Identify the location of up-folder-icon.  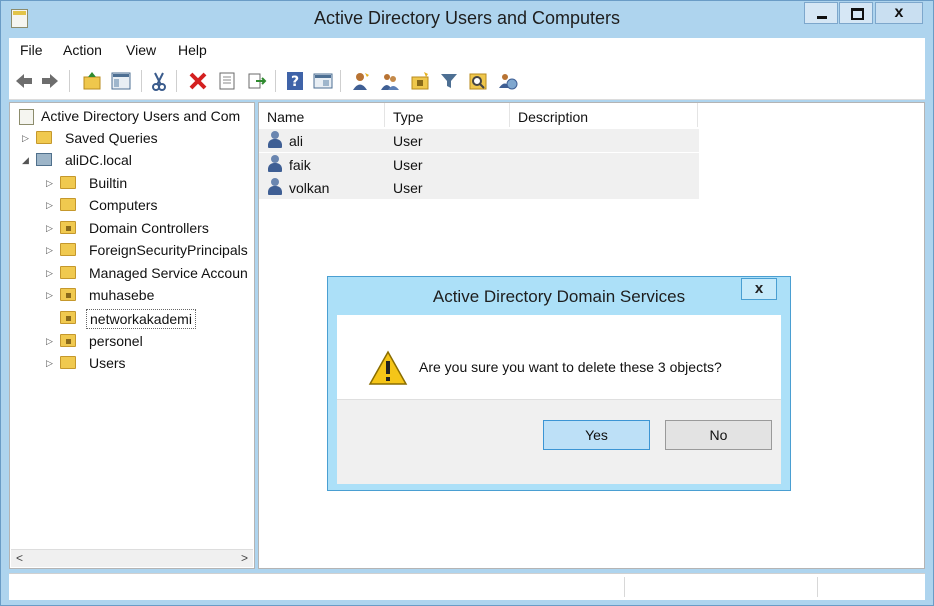
(92, 81).